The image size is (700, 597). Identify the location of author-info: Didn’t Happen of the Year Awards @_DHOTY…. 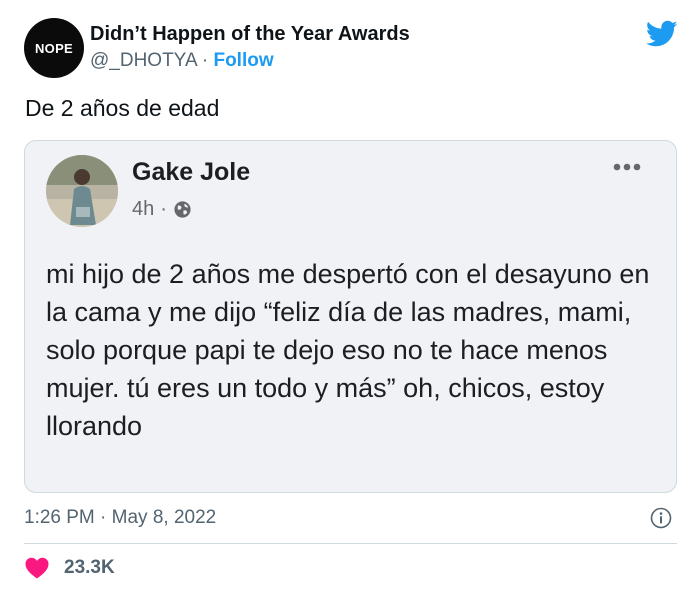
(250, 47).